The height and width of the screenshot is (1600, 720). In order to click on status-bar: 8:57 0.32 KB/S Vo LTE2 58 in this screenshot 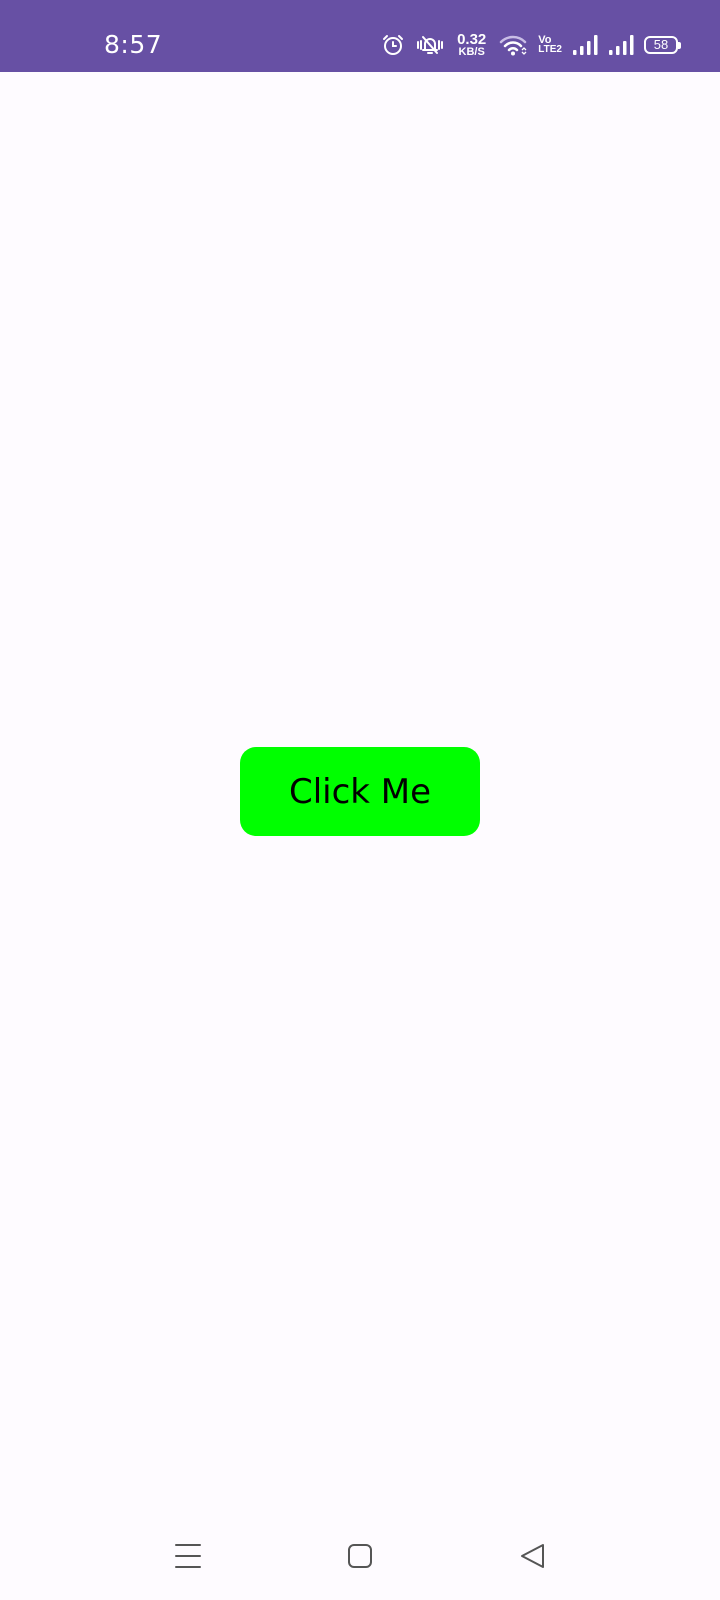, I will do `click(360, 36)`.